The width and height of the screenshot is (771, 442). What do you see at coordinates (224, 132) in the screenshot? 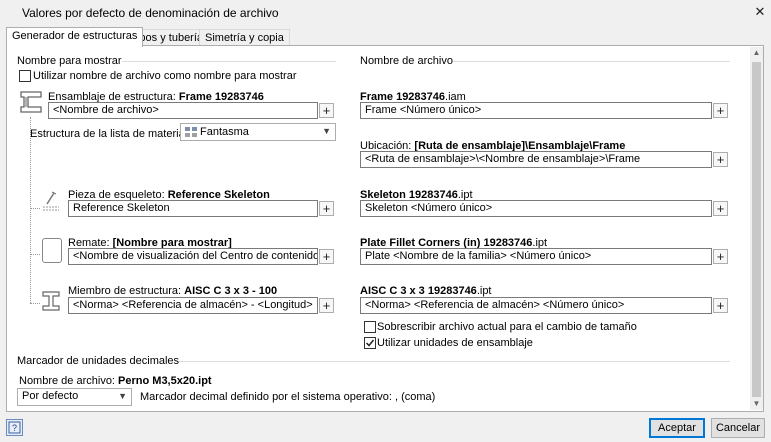
I see `bom-structure-value: Fantasma` at bounding box center [224, 132].